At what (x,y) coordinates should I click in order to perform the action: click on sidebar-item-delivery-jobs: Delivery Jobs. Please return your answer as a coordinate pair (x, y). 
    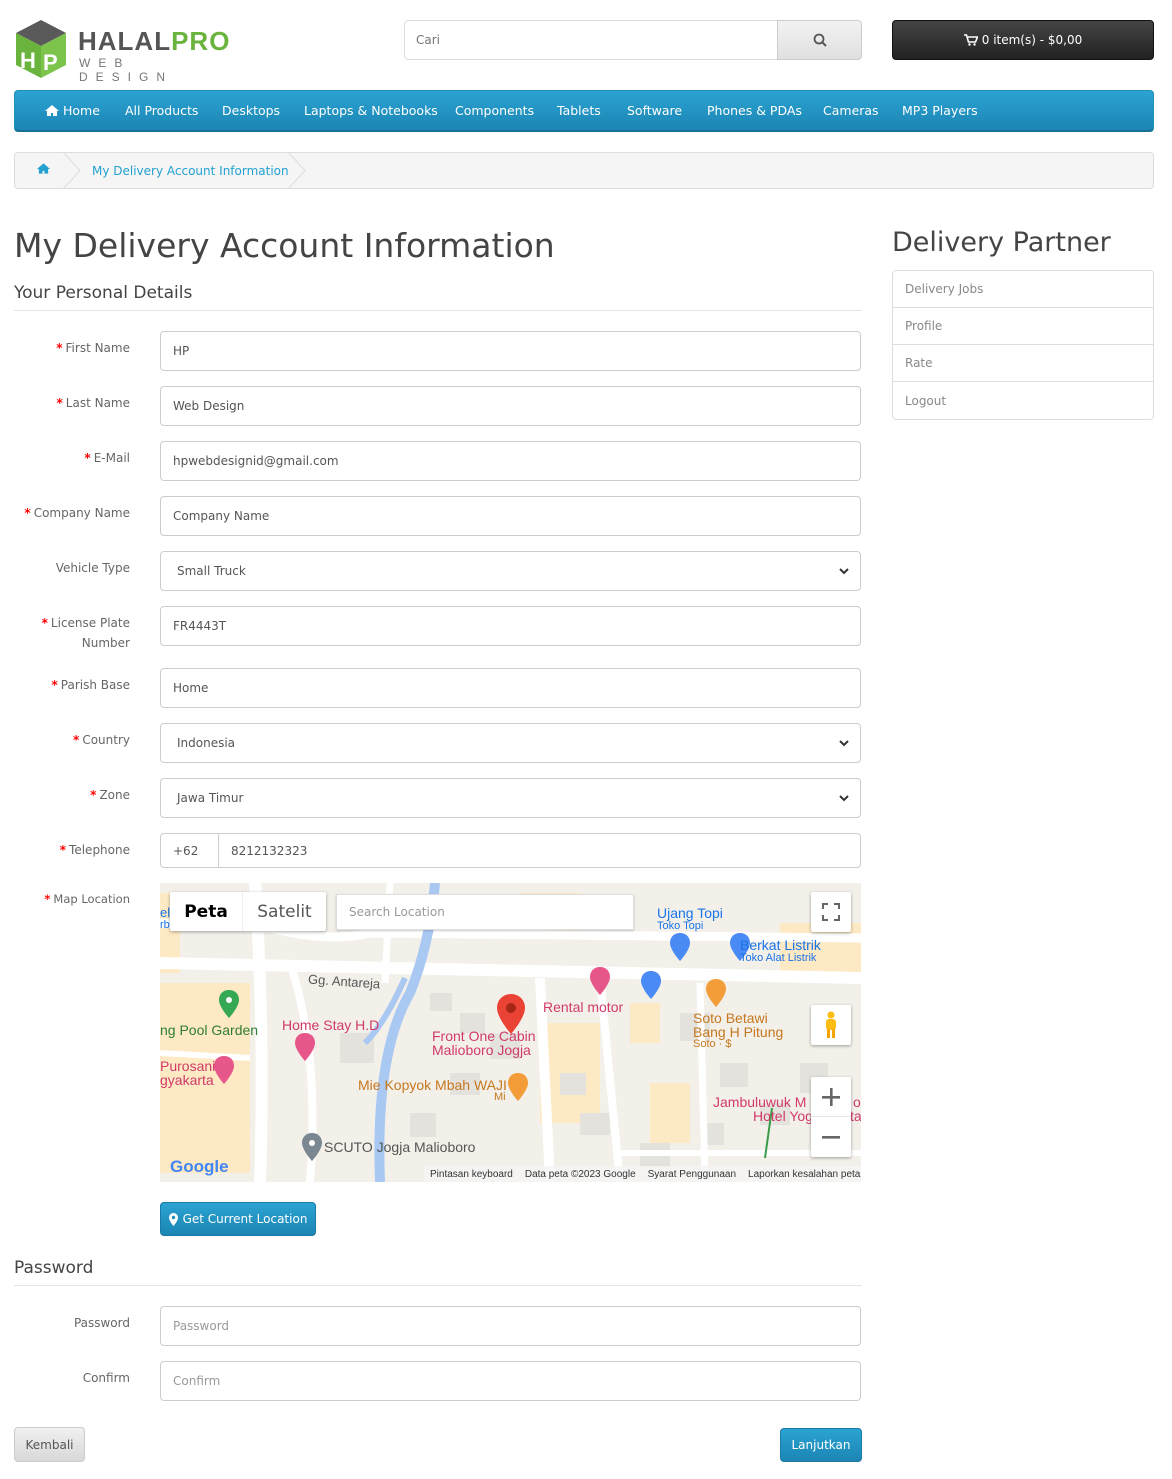
    Looking at the image, I should click on (1023, 289).